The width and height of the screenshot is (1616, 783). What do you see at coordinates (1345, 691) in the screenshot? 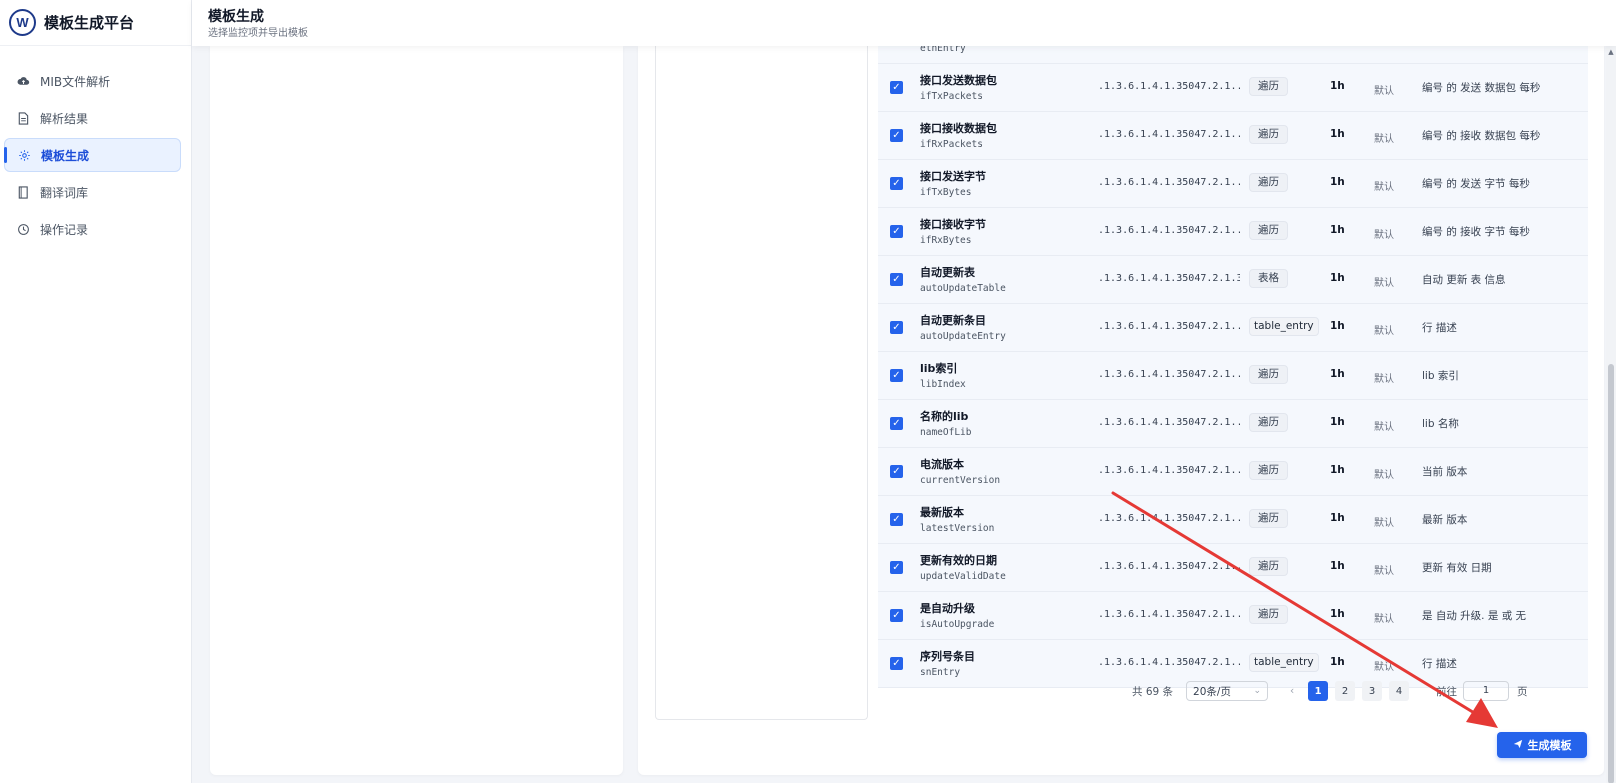
I see `page-button-2: 2` at bounding box center [1345, 691].